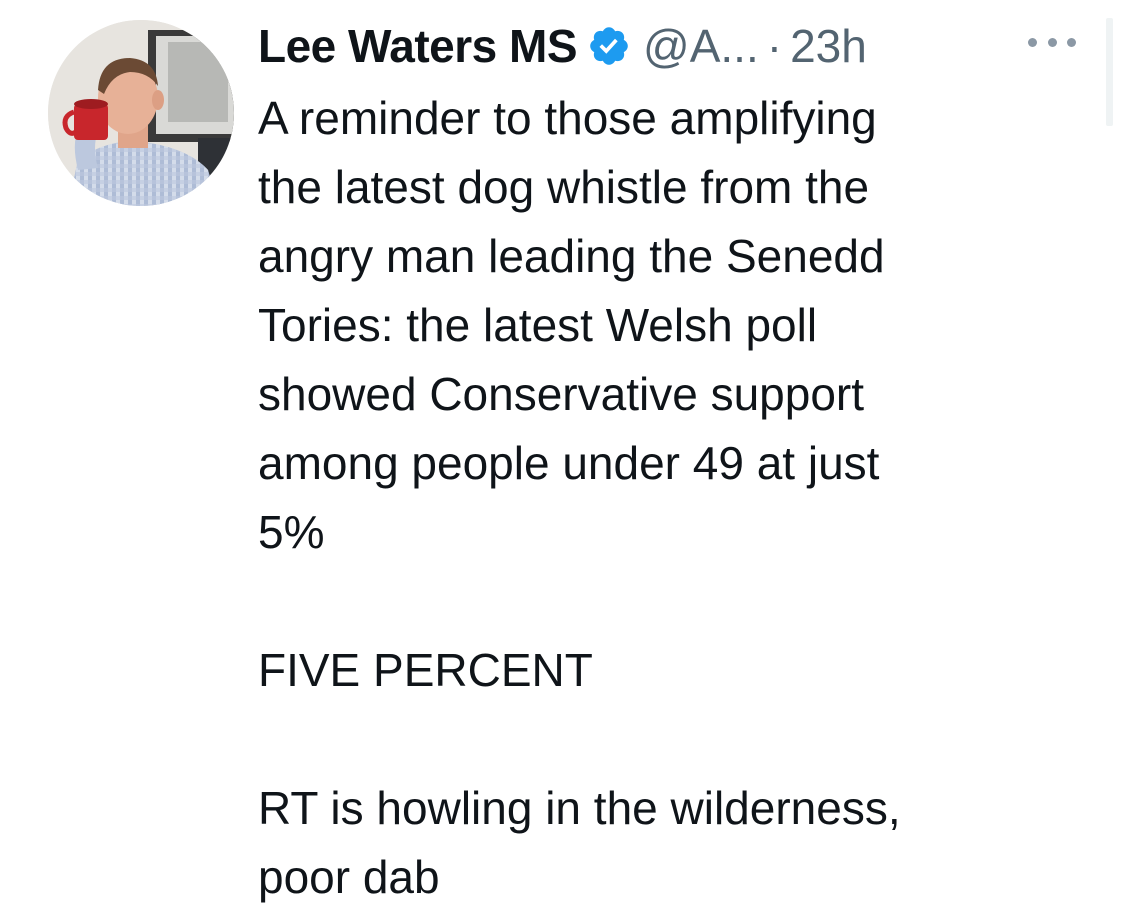 Image resolution: width=1125 pixels, height=914 pixels. What do you see at coordinates (291, 532) in the screenshot?
I see `text-line: 5%` at bounding box center [291, 532].